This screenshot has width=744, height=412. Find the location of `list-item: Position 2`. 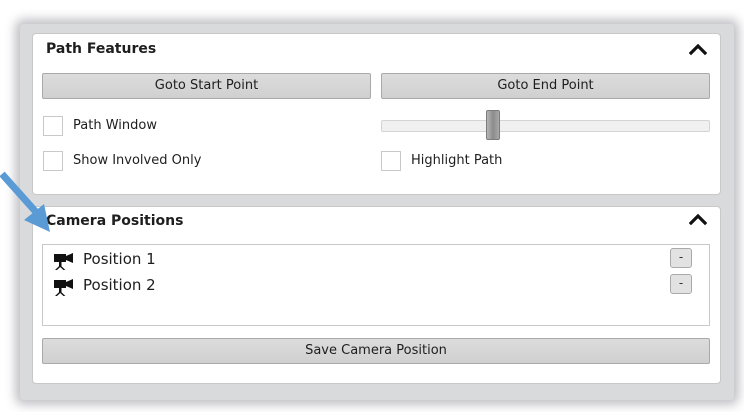

list-item: Position 2 is located at coordinates (373, 286).